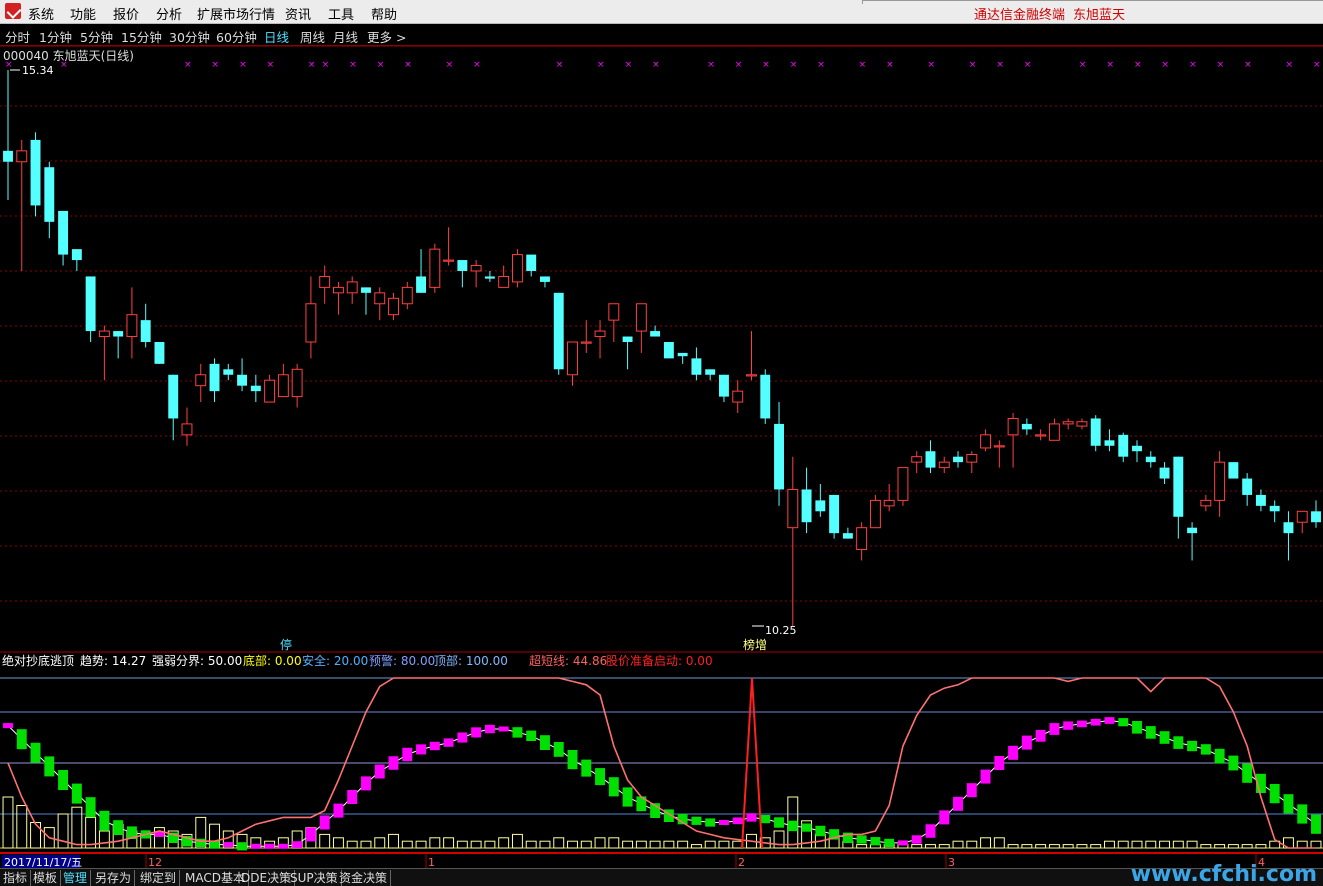 The height and width of the screenshot is (886, 1323). What do you see at coordinates (341, 13) in the screenshot?
I see `menu-item-tools: 工具` at bounding box center [341, 13].